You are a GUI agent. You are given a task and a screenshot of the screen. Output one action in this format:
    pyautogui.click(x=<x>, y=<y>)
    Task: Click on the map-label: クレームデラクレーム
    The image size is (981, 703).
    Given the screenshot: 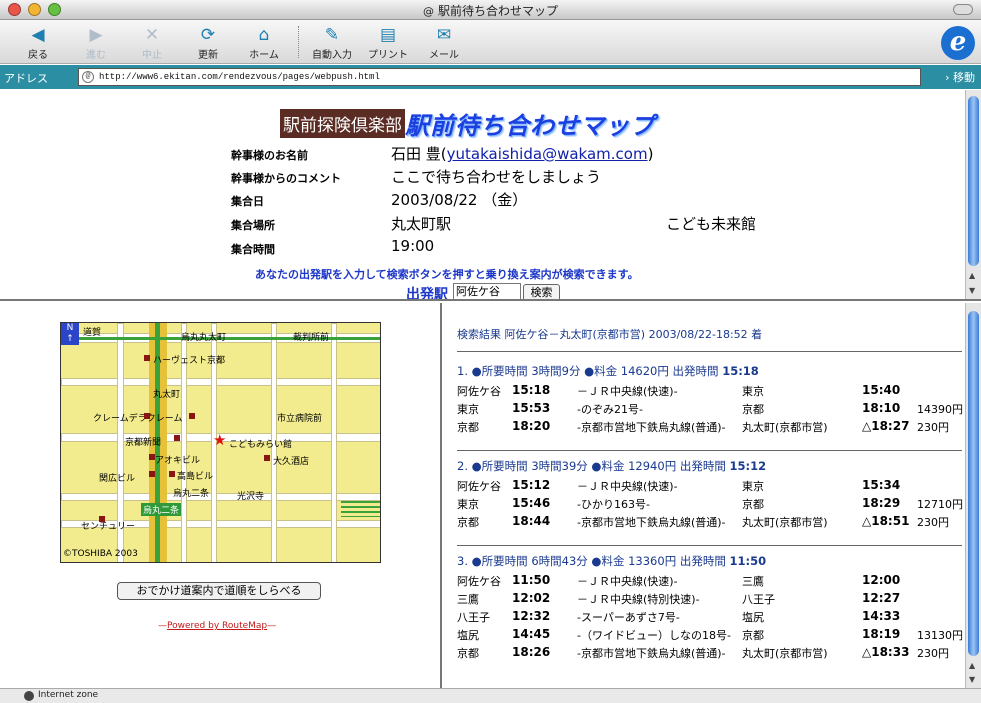 What is the action you would take?
    pyautogui.click(x=138, y=419)
    